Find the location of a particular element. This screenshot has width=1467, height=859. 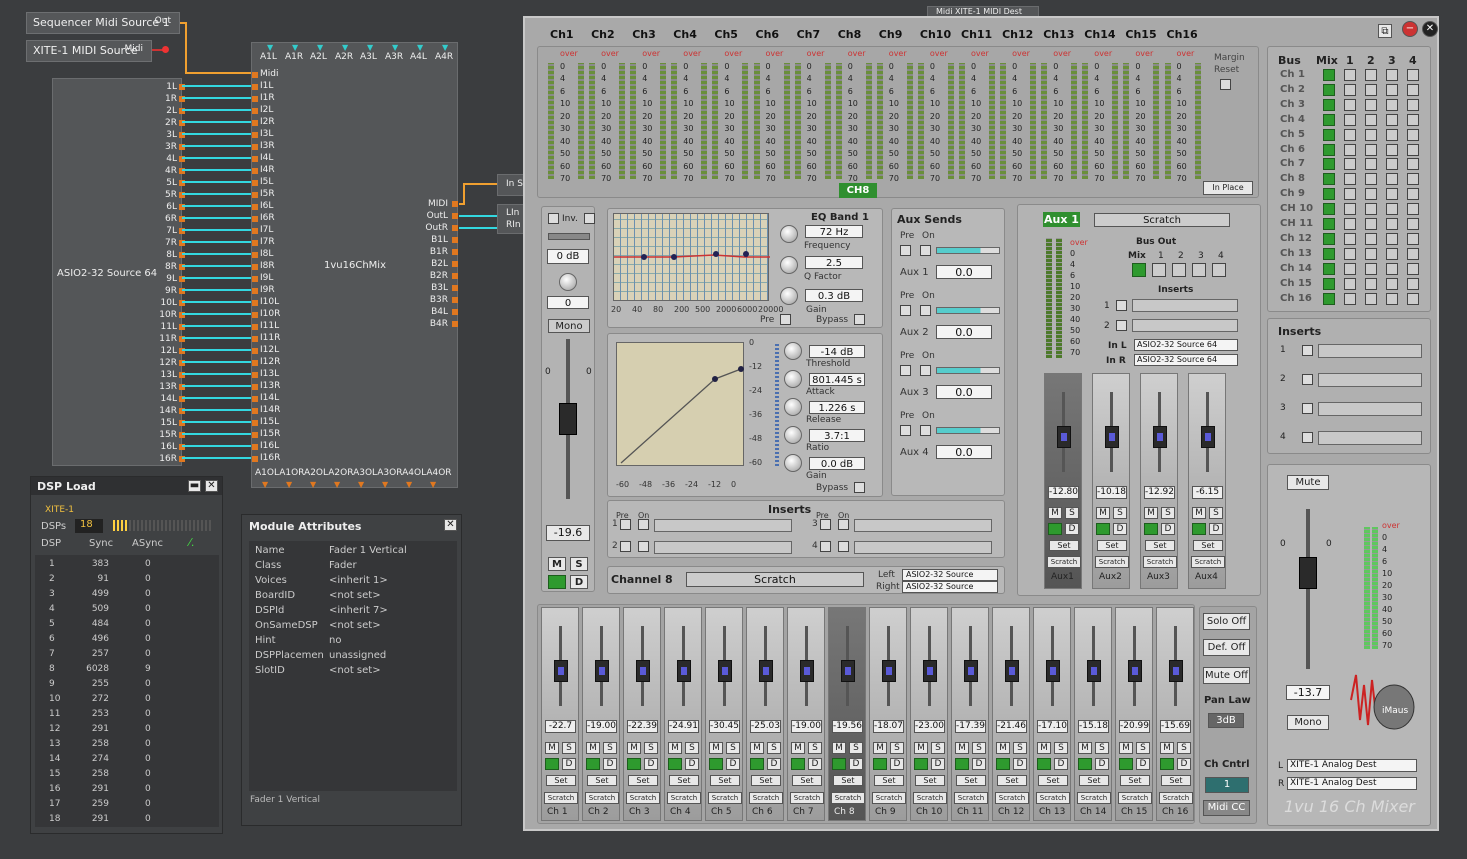

channel-fader-value: -20.99 is located at coordinates (1134, 726).